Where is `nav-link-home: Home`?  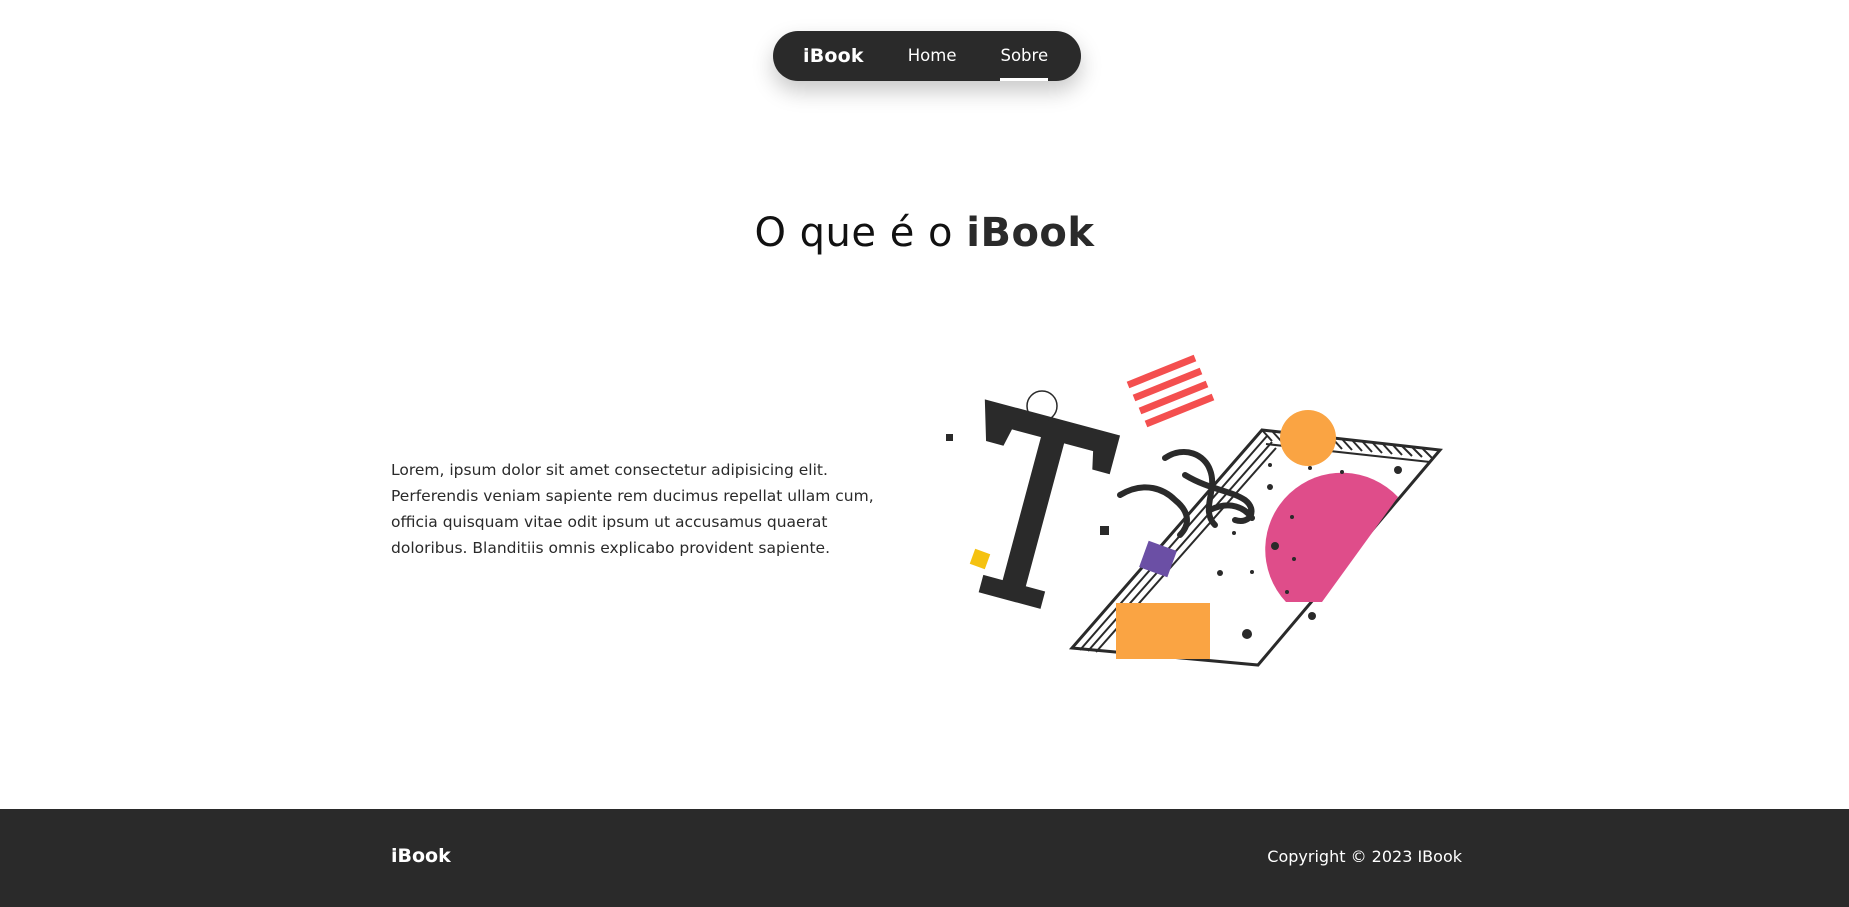 nav-link-home: Home is located at coordinates (932, 56).